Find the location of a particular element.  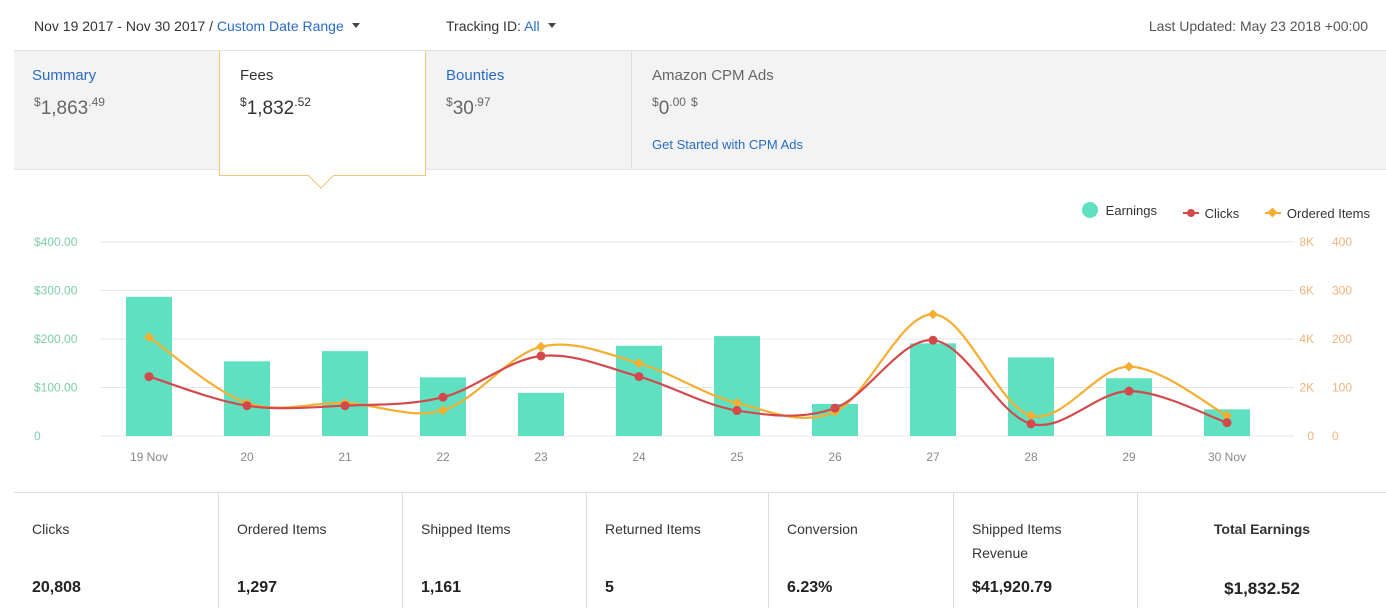

y-right-clicks-tick-label: 0 is located at coordinates (1310, 436).